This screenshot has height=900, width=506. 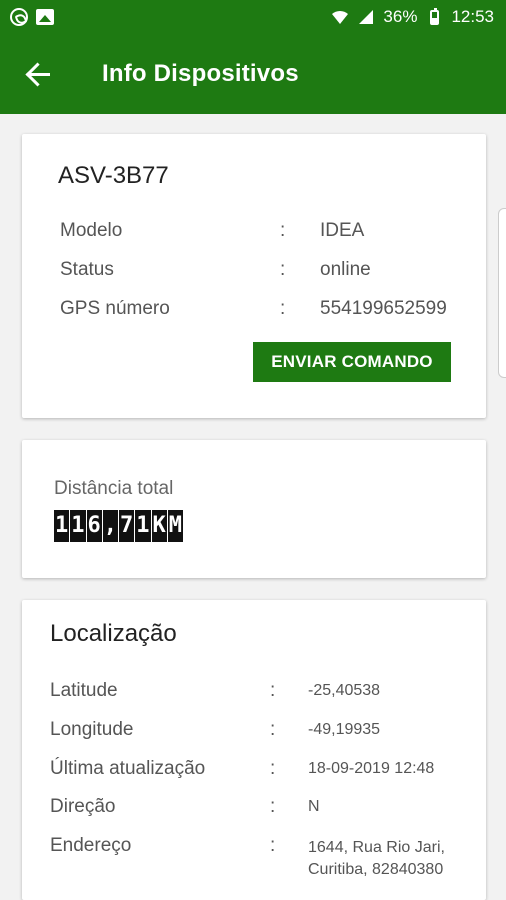 What do you see at coordinates (344, 690) in the screenshot?
I see `row-value: -25,40538` at bounding box center [344, 690].